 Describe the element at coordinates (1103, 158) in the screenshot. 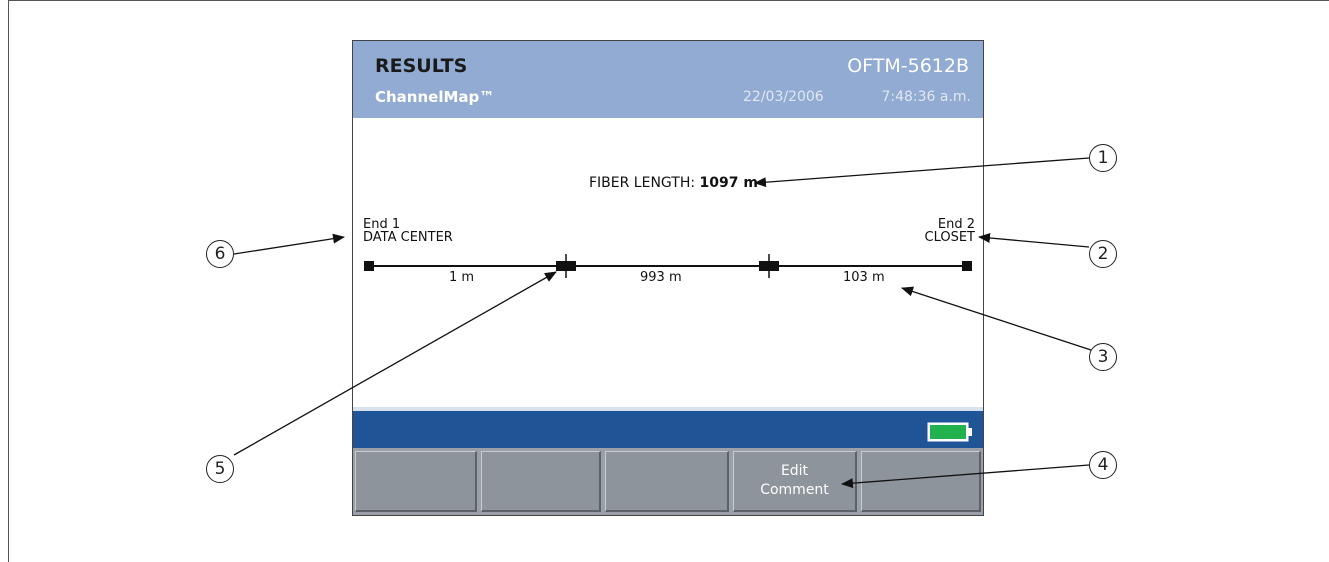

I see `callout-1: 1` at that location.